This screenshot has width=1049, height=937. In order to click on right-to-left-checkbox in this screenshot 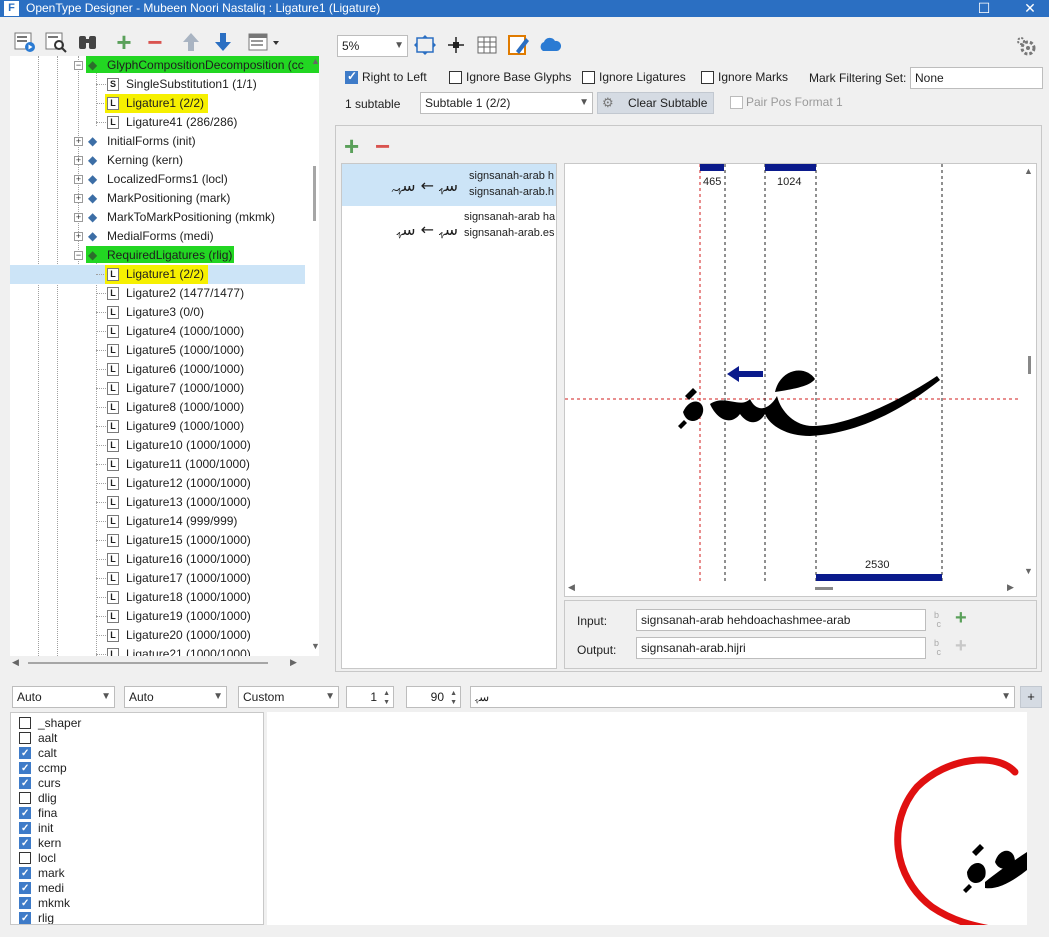, I will do `click(351, 76)`.